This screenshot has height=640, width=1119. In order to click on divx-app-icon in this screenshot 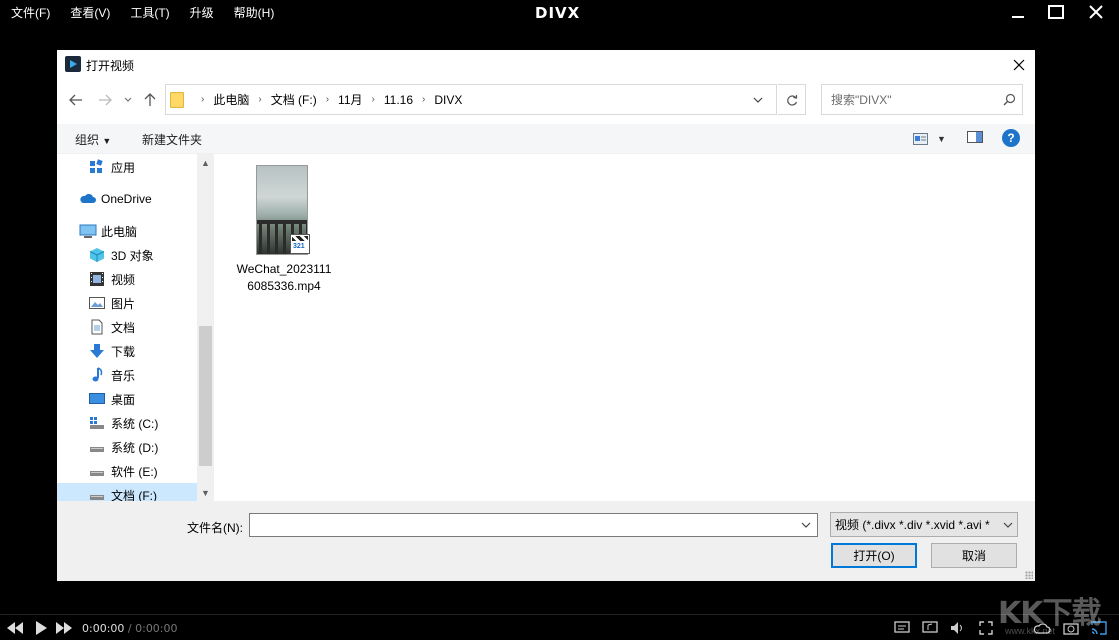, I will do `click(73, 64)`.